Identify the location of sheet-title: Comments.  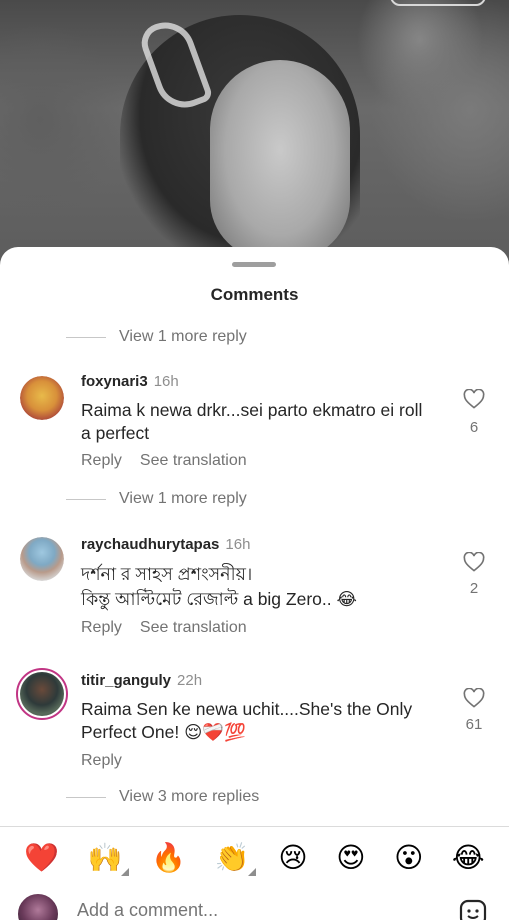
(254, 294).